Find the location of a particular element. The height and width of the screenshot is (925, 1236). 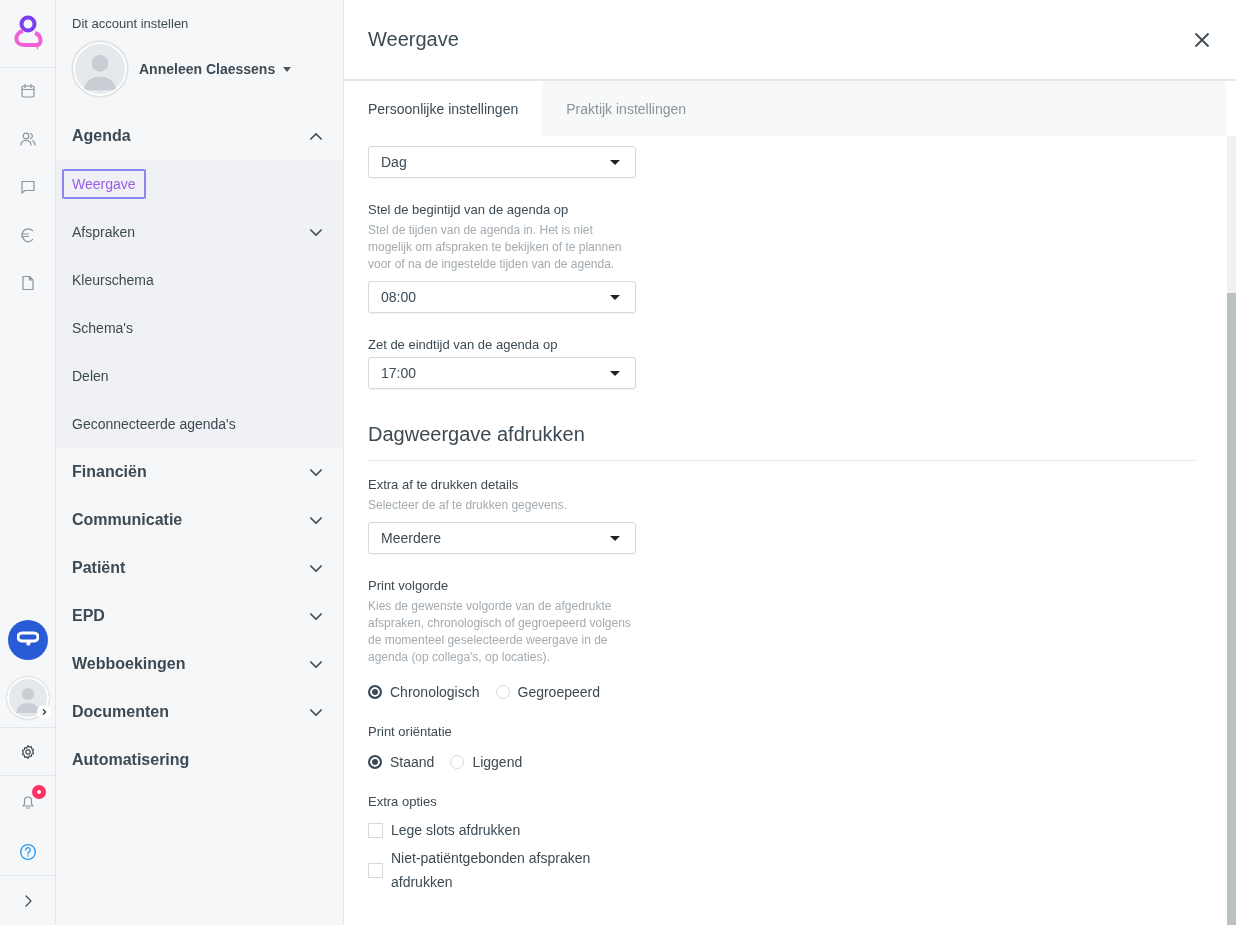

menu-item: Delen is located at coordinates (90, 376).